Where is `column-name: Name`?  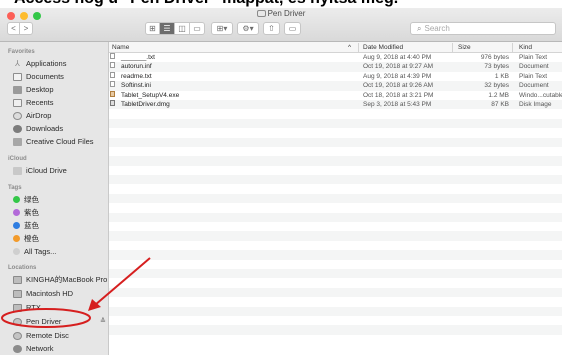 column-name: Name is located at coordinates (120, 47).